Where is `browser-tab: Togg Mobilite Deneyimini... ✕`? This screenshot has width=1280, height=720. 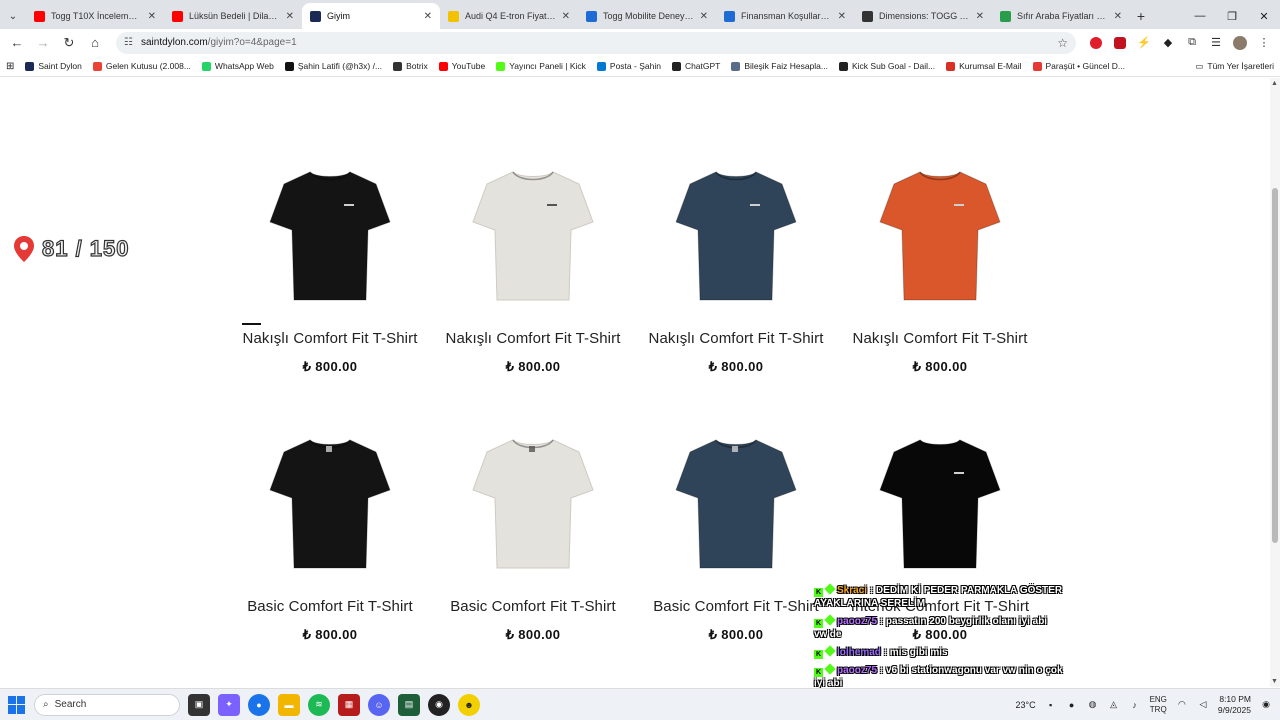 browser-tab: Togg Mobilite Deneyimini... ✕ is located at coordinates (647, 16).